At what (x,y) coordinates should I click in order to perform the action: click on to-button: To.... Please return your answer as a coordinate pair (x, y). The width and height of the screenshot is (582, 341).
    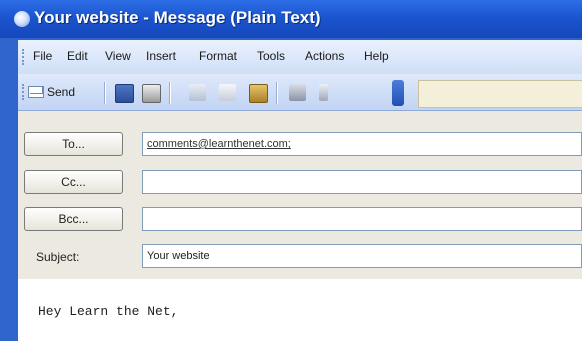
    Looking at the image, I should click on (73, 144).